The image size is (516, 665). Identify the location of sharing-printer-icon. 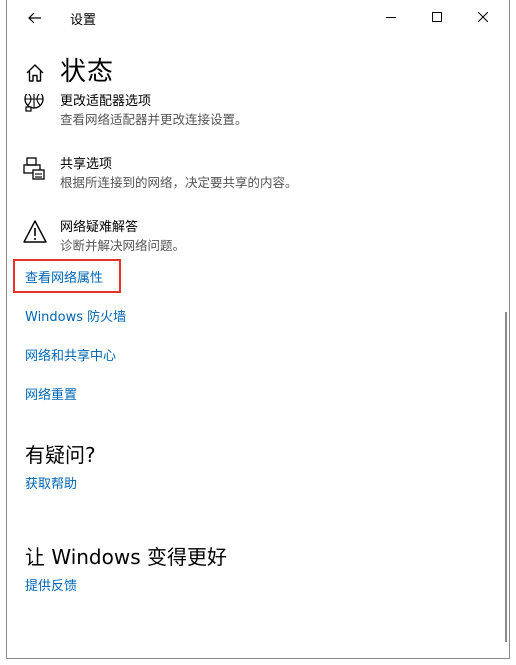
(34, 168).